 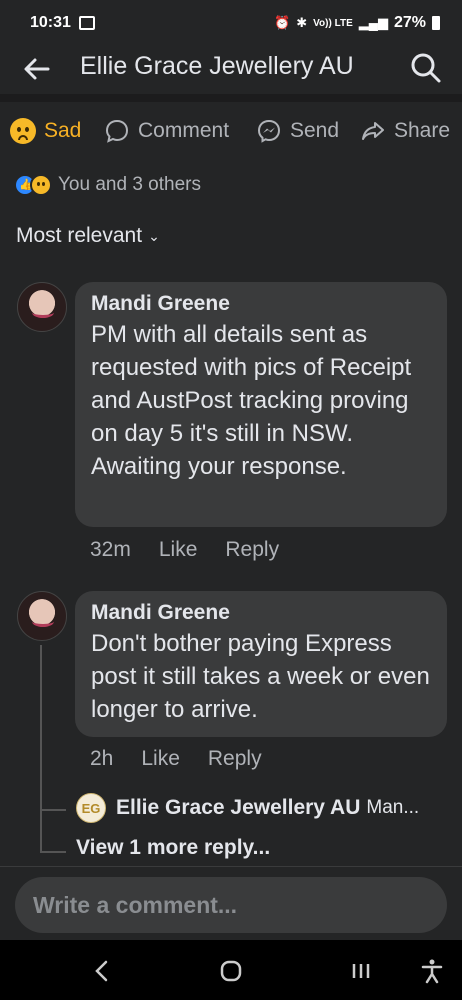 I want to click on comment-composer-bar, so click(x=231, y=902).